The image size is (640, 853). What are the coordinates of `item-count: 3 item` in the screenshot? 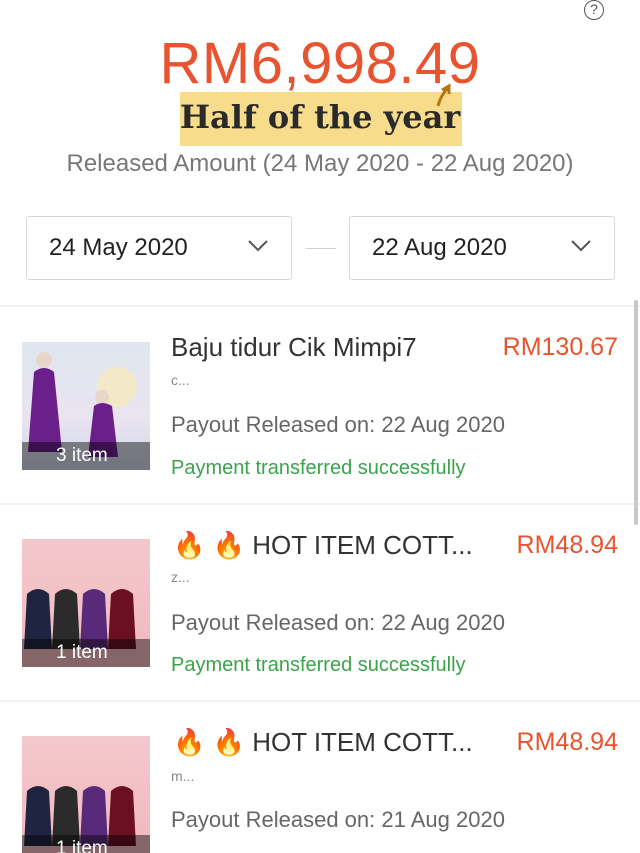 It's located at (86, 456).